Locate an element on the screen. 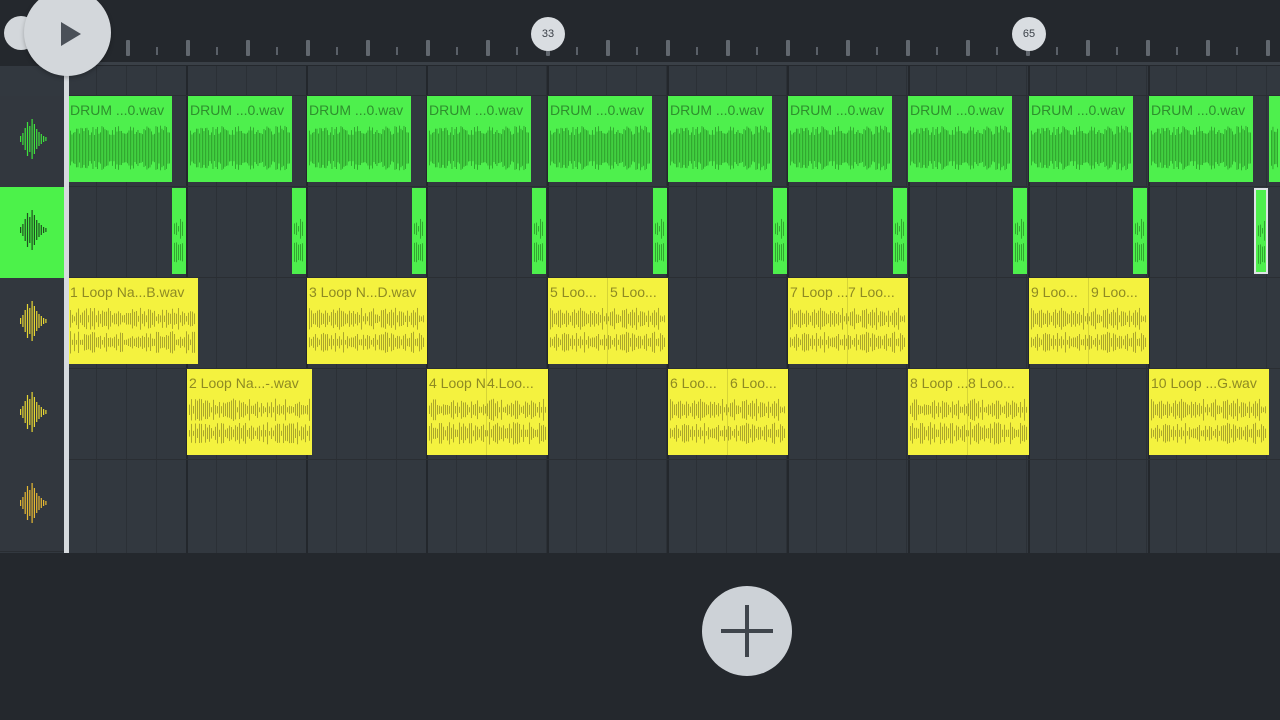 The width and height of the screenshot is (1280, 720). bar-marker-33: 33 is located at coordinates (548, 34).